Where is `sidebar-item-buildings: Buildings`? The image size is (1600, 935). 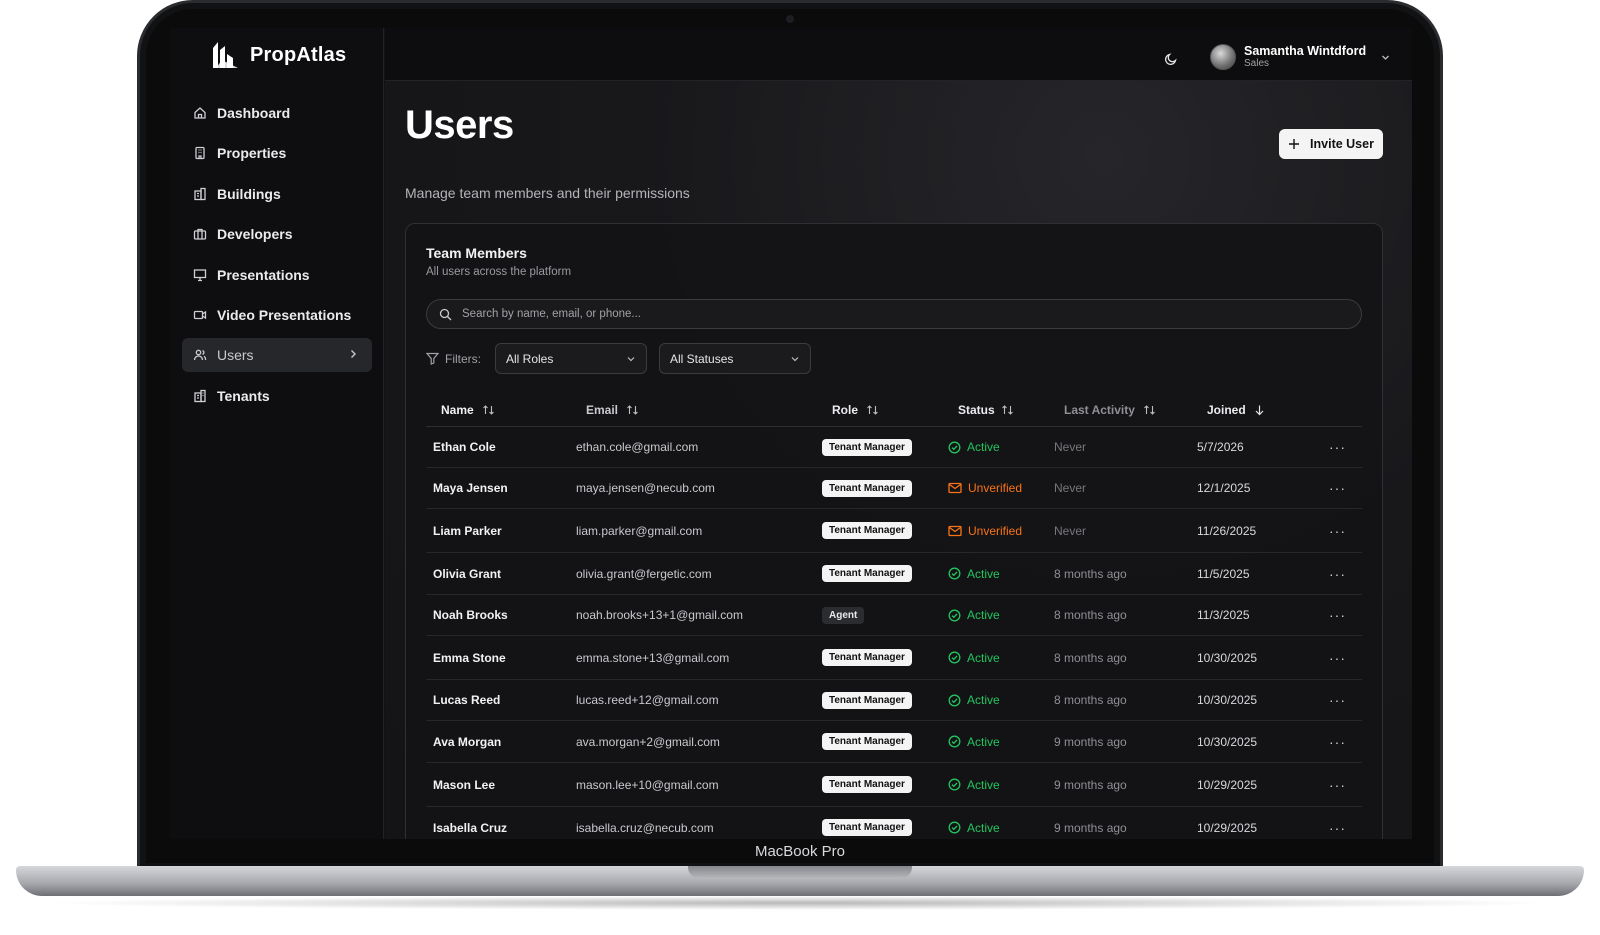
sidebar-item-buildings: Buildings is located at coordinates (277, 194).